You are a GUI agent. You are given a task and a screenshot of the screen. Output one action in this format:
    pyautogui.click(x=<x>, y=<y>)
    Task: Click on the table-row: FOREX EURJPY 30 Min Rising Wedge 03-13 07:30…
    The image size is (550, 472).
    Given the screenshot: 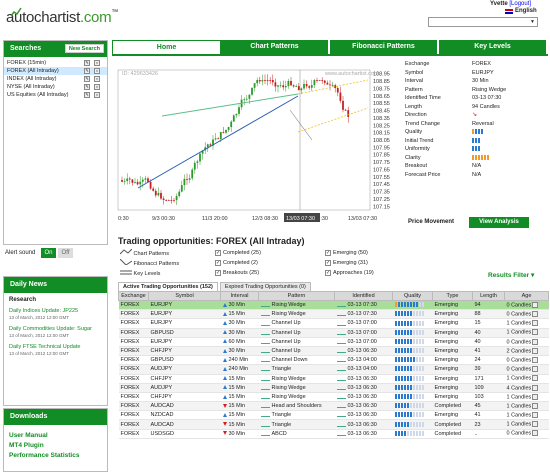 What is the action you would take?
    pyautogui.click(x=333, y=305)
    